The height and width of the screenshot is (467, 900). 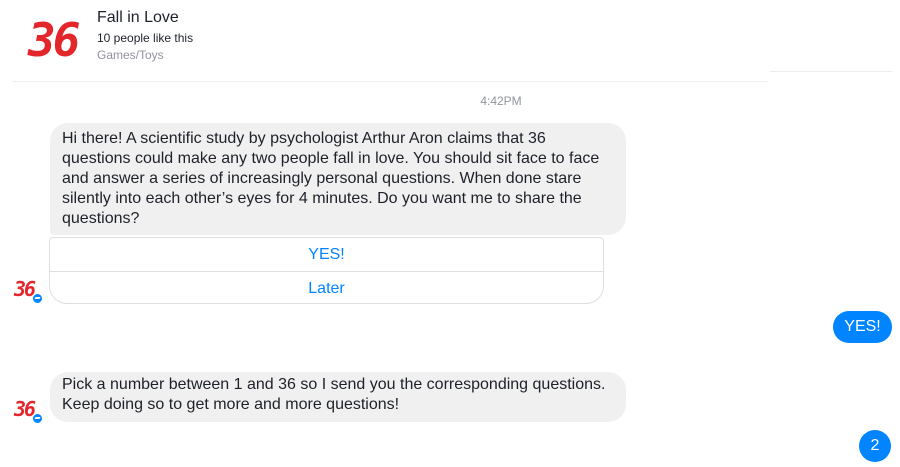 I want to click on quick-replies: YES! Later, so click(x=326, y=270).